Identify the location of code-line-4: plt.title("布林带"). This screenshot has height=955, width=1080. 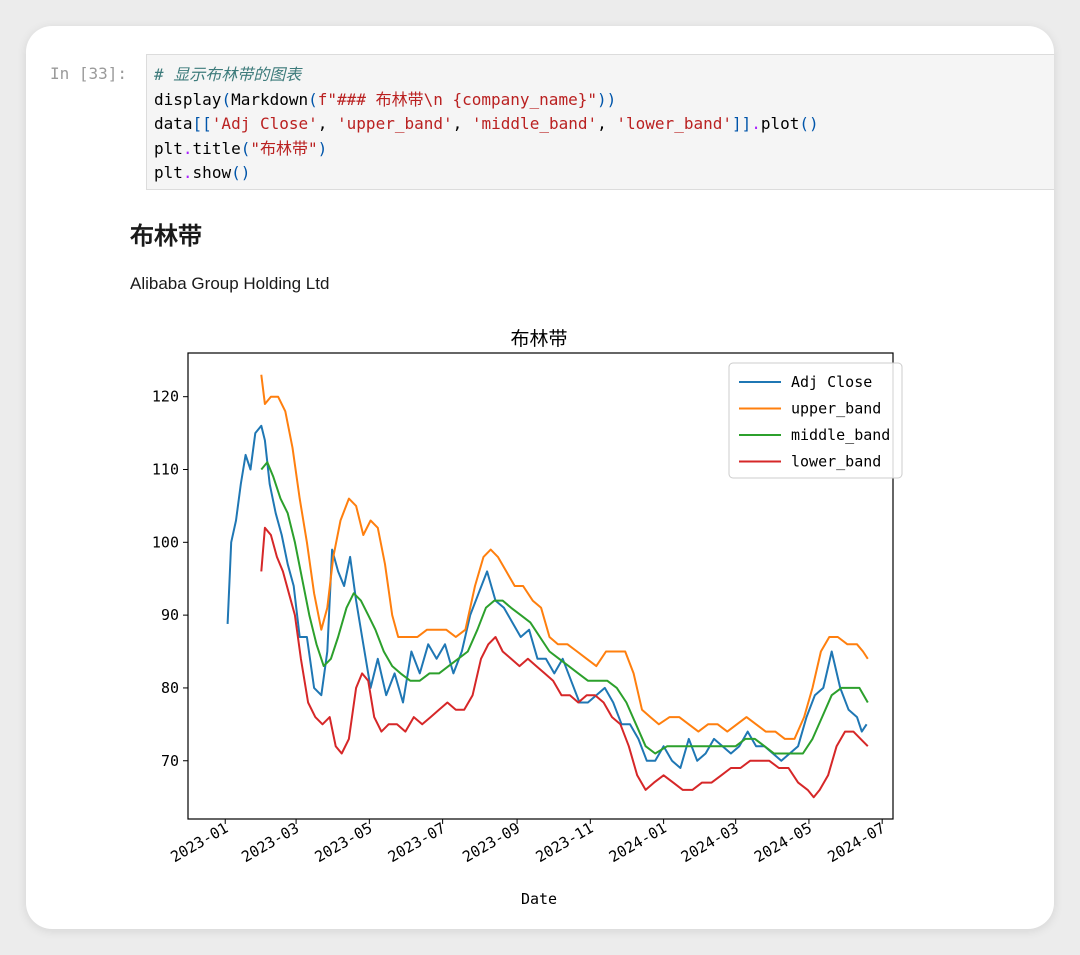
(240, 148).